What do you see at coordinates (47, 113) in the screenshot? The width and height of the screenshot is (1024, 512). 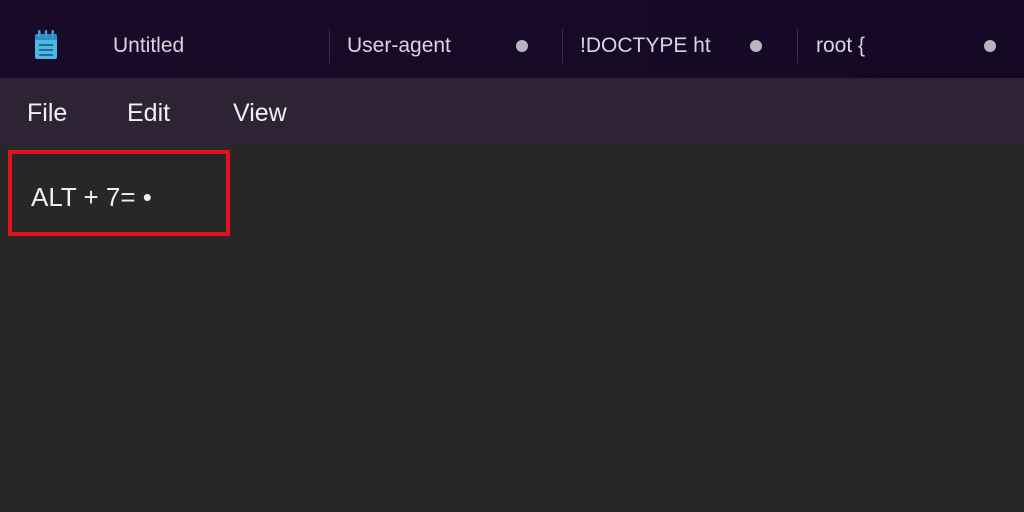 I see `menu-file: File` at bounding box center [47, 113].